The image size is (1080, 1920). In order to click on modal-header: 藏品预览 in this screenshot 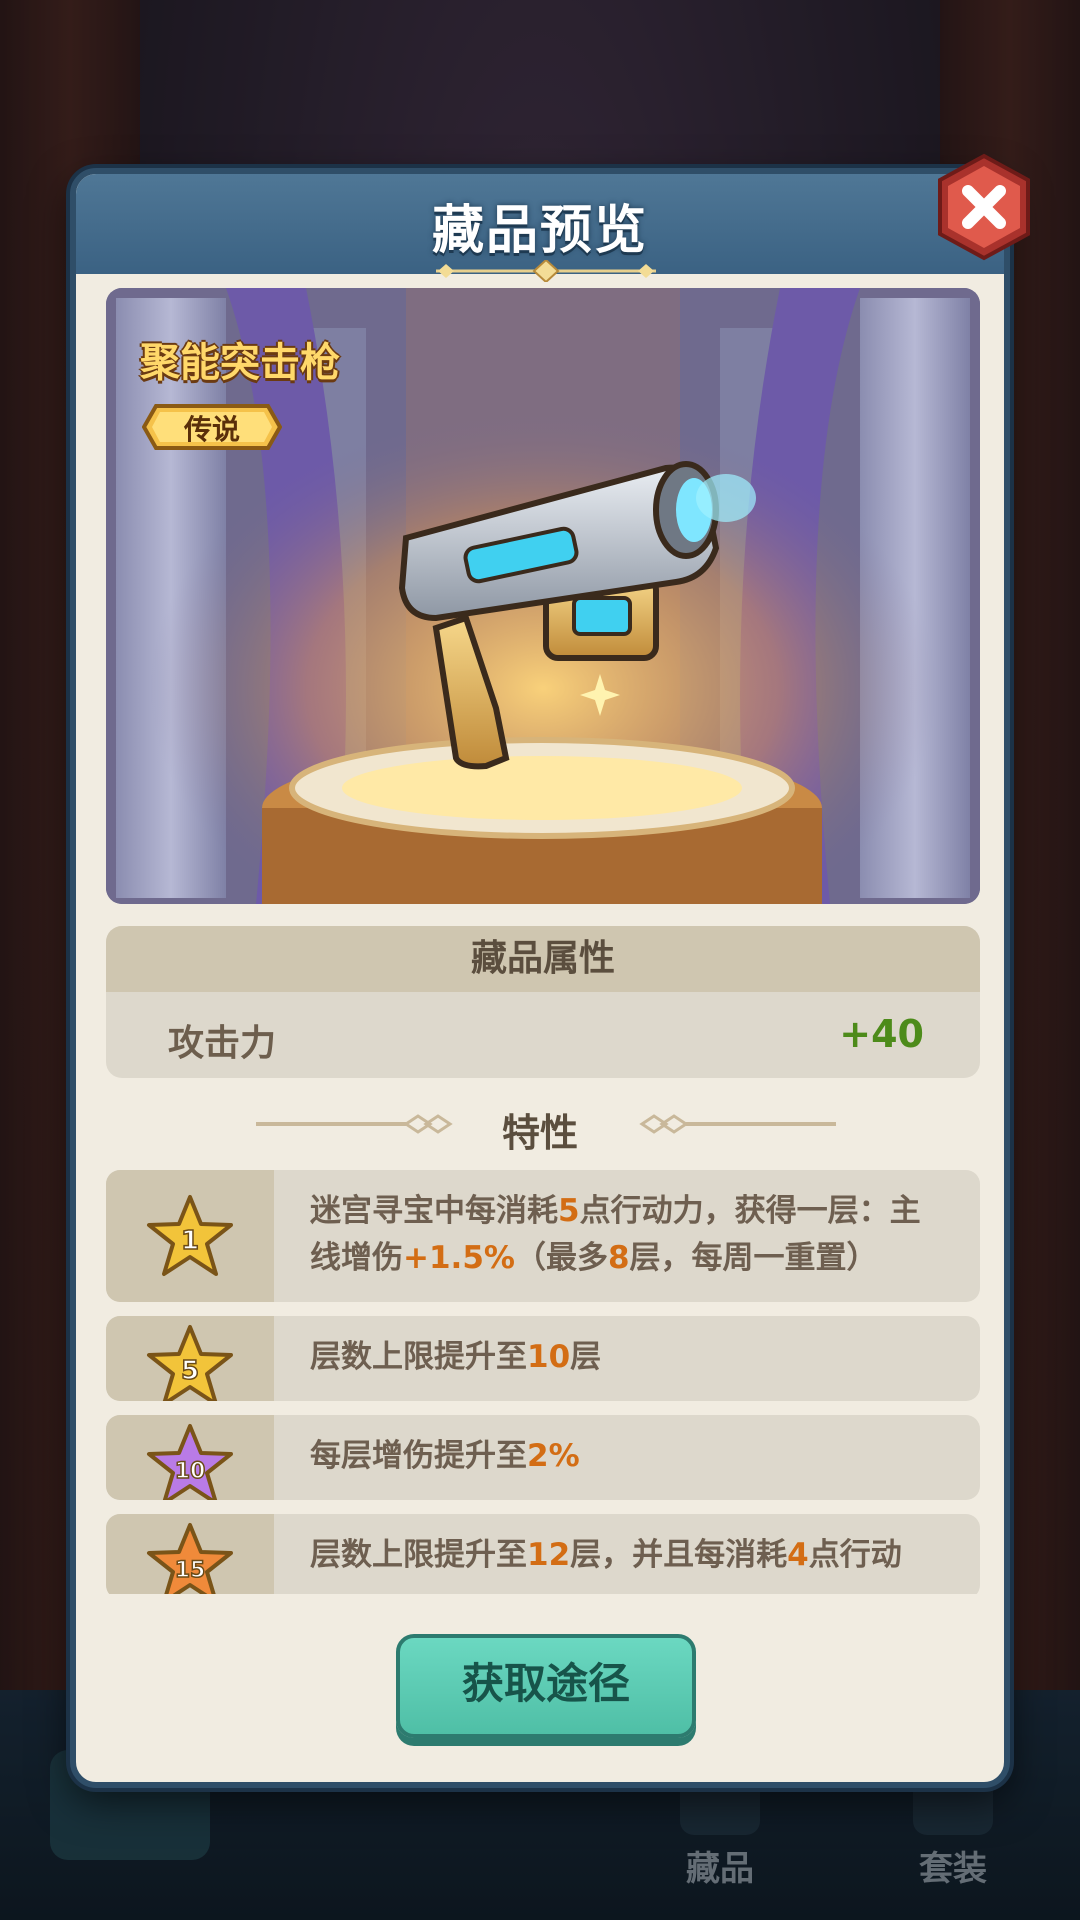, I will do `click(540, 224)`.